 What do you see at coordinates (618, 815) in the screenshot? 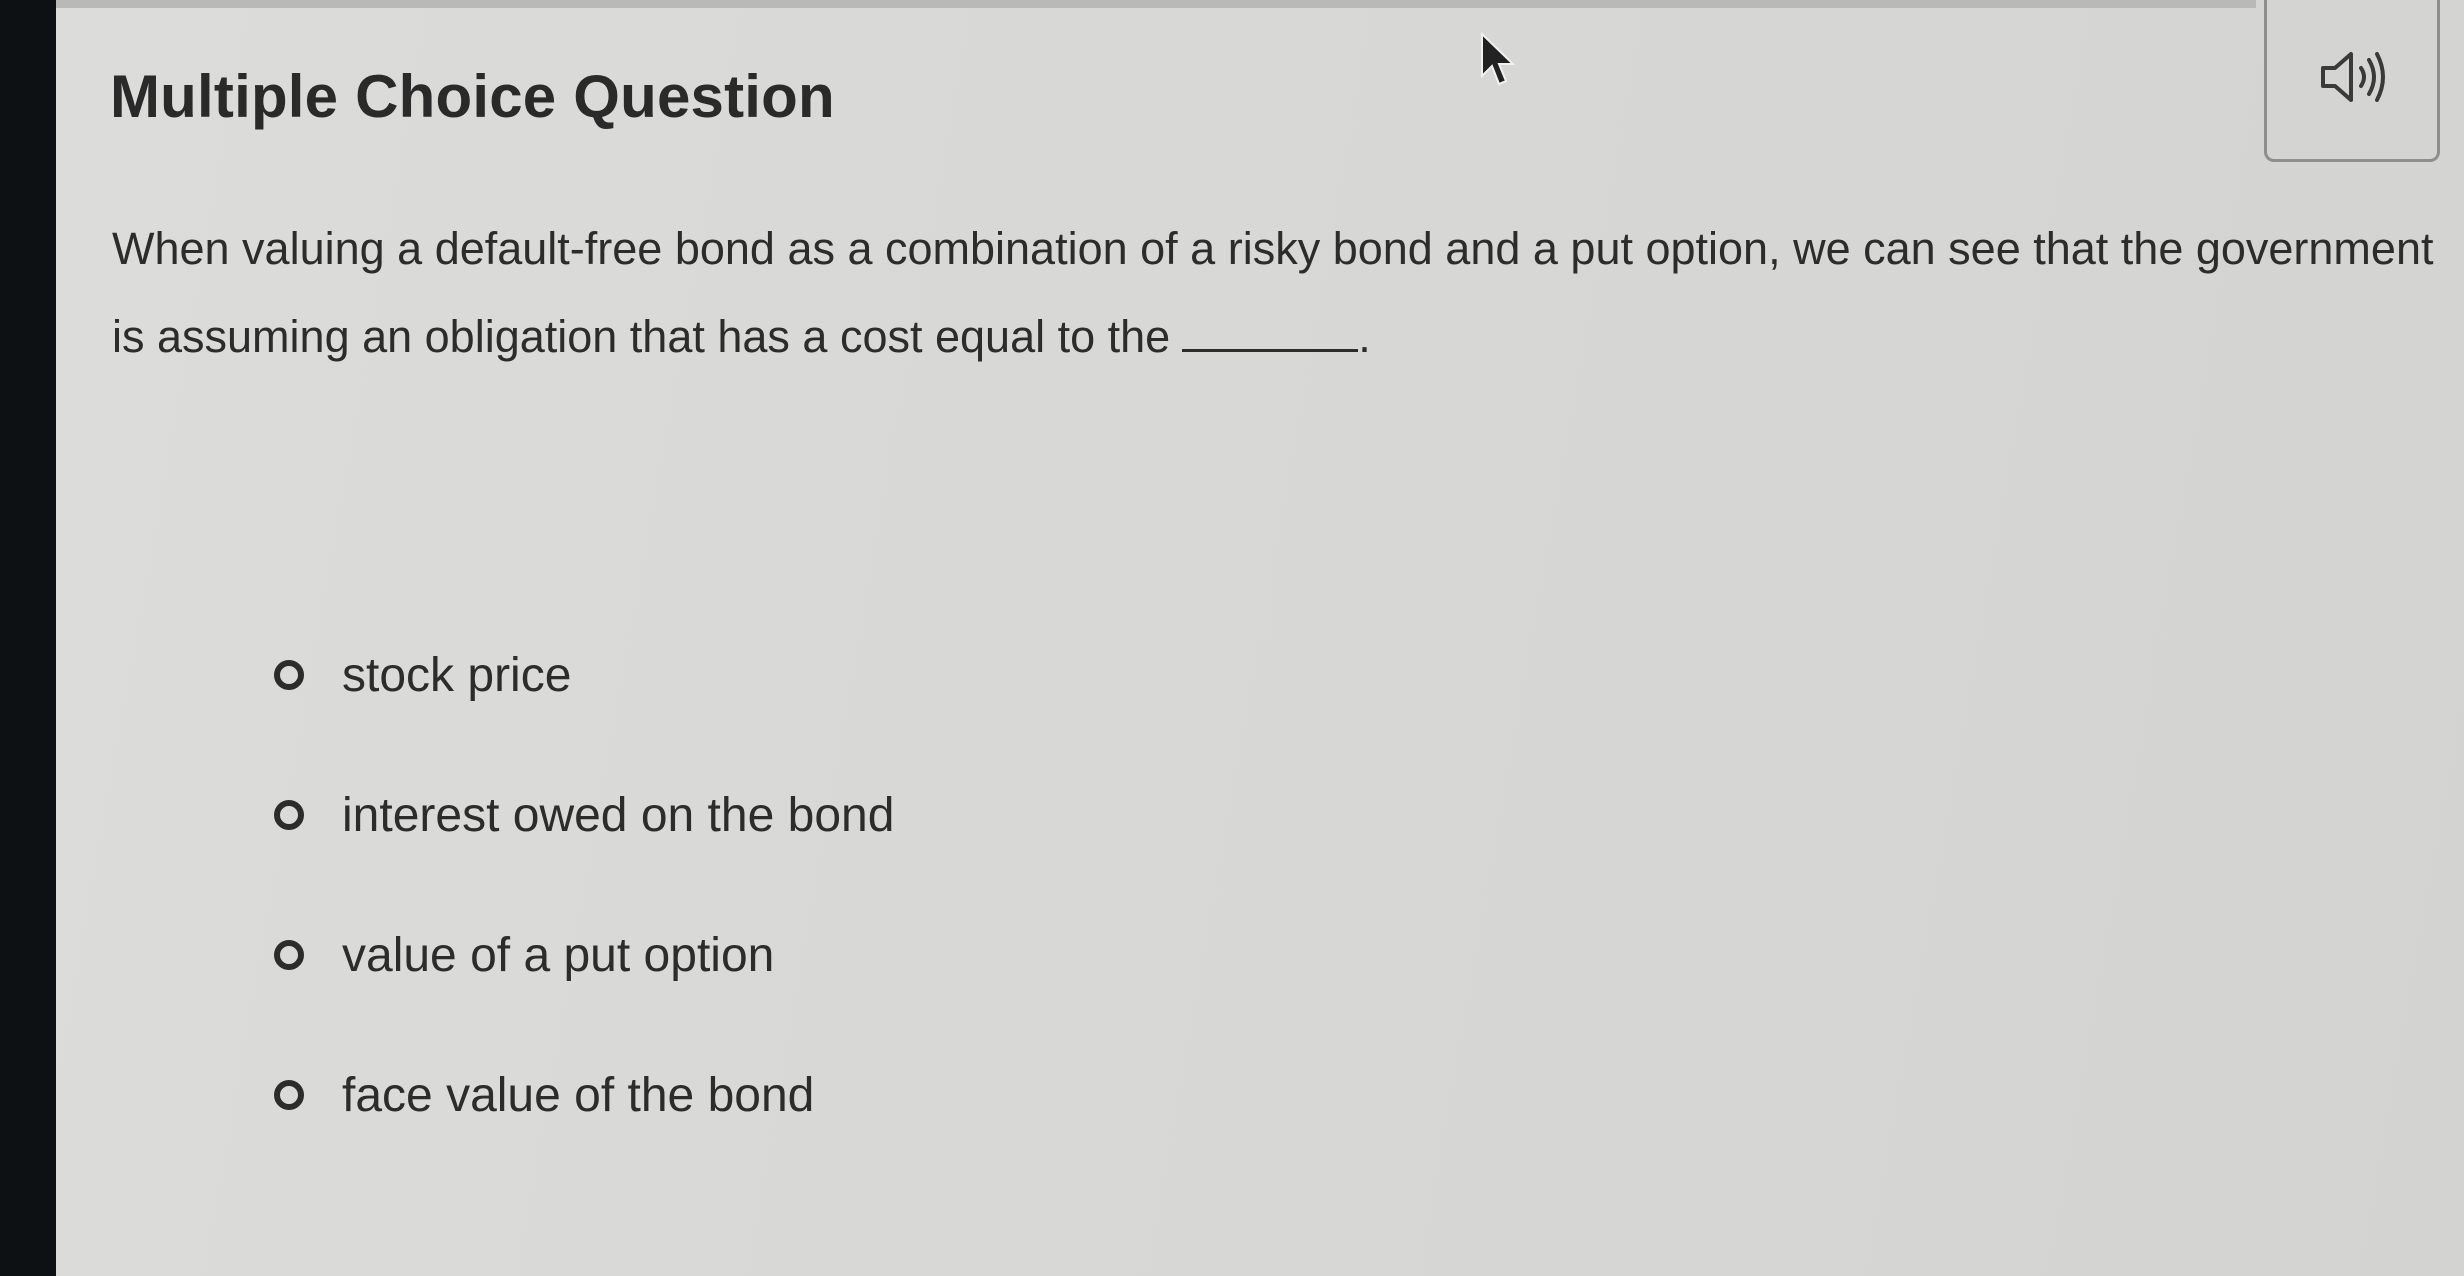
I see `choice-label: interest owed on the bond` at bounding box center [618, 815].